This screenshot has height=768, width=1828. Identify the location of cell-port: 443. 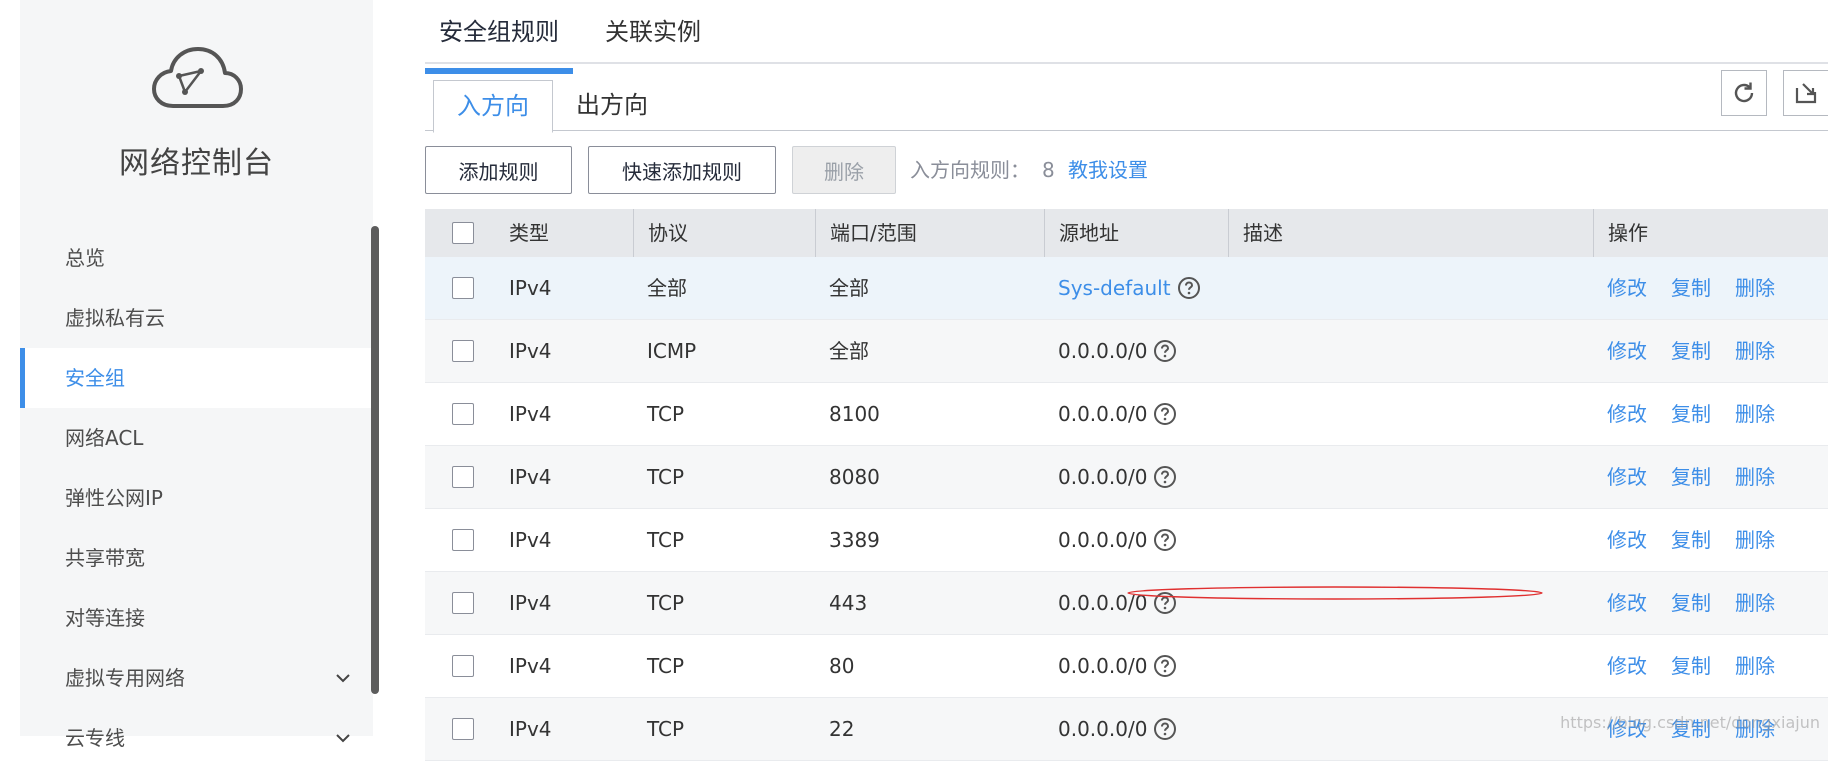
(848, 603).